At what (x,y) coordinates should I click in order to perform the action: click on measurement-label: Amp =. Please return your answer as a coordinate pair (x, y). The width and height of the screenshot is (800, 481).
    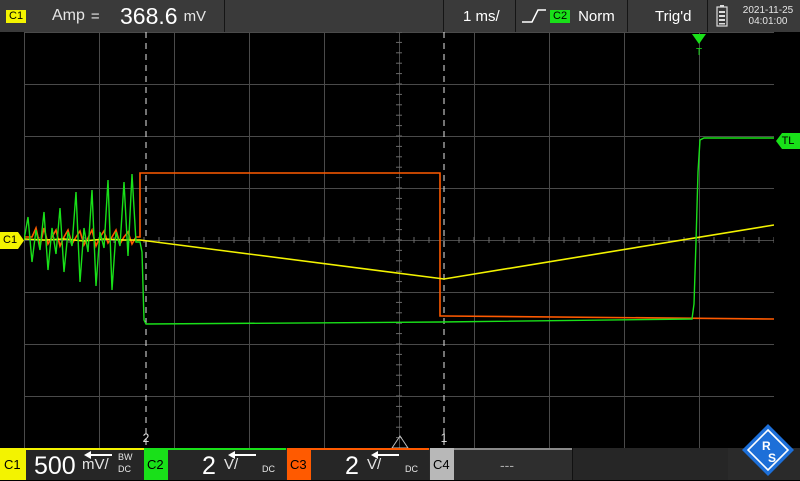
    Looking at the image, I should click on (76, 16).